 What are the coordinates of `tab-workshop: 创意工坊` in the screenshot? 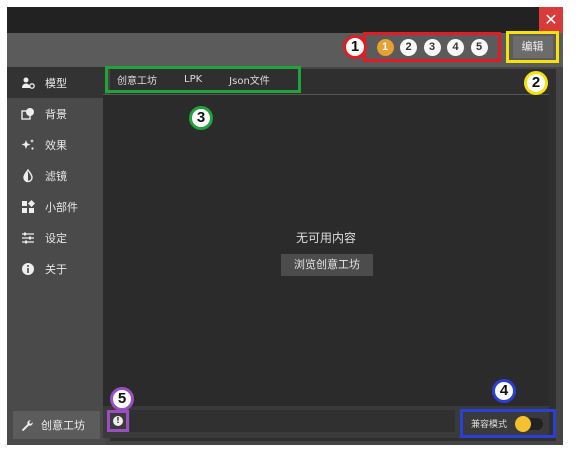 It's located at (137, 79).